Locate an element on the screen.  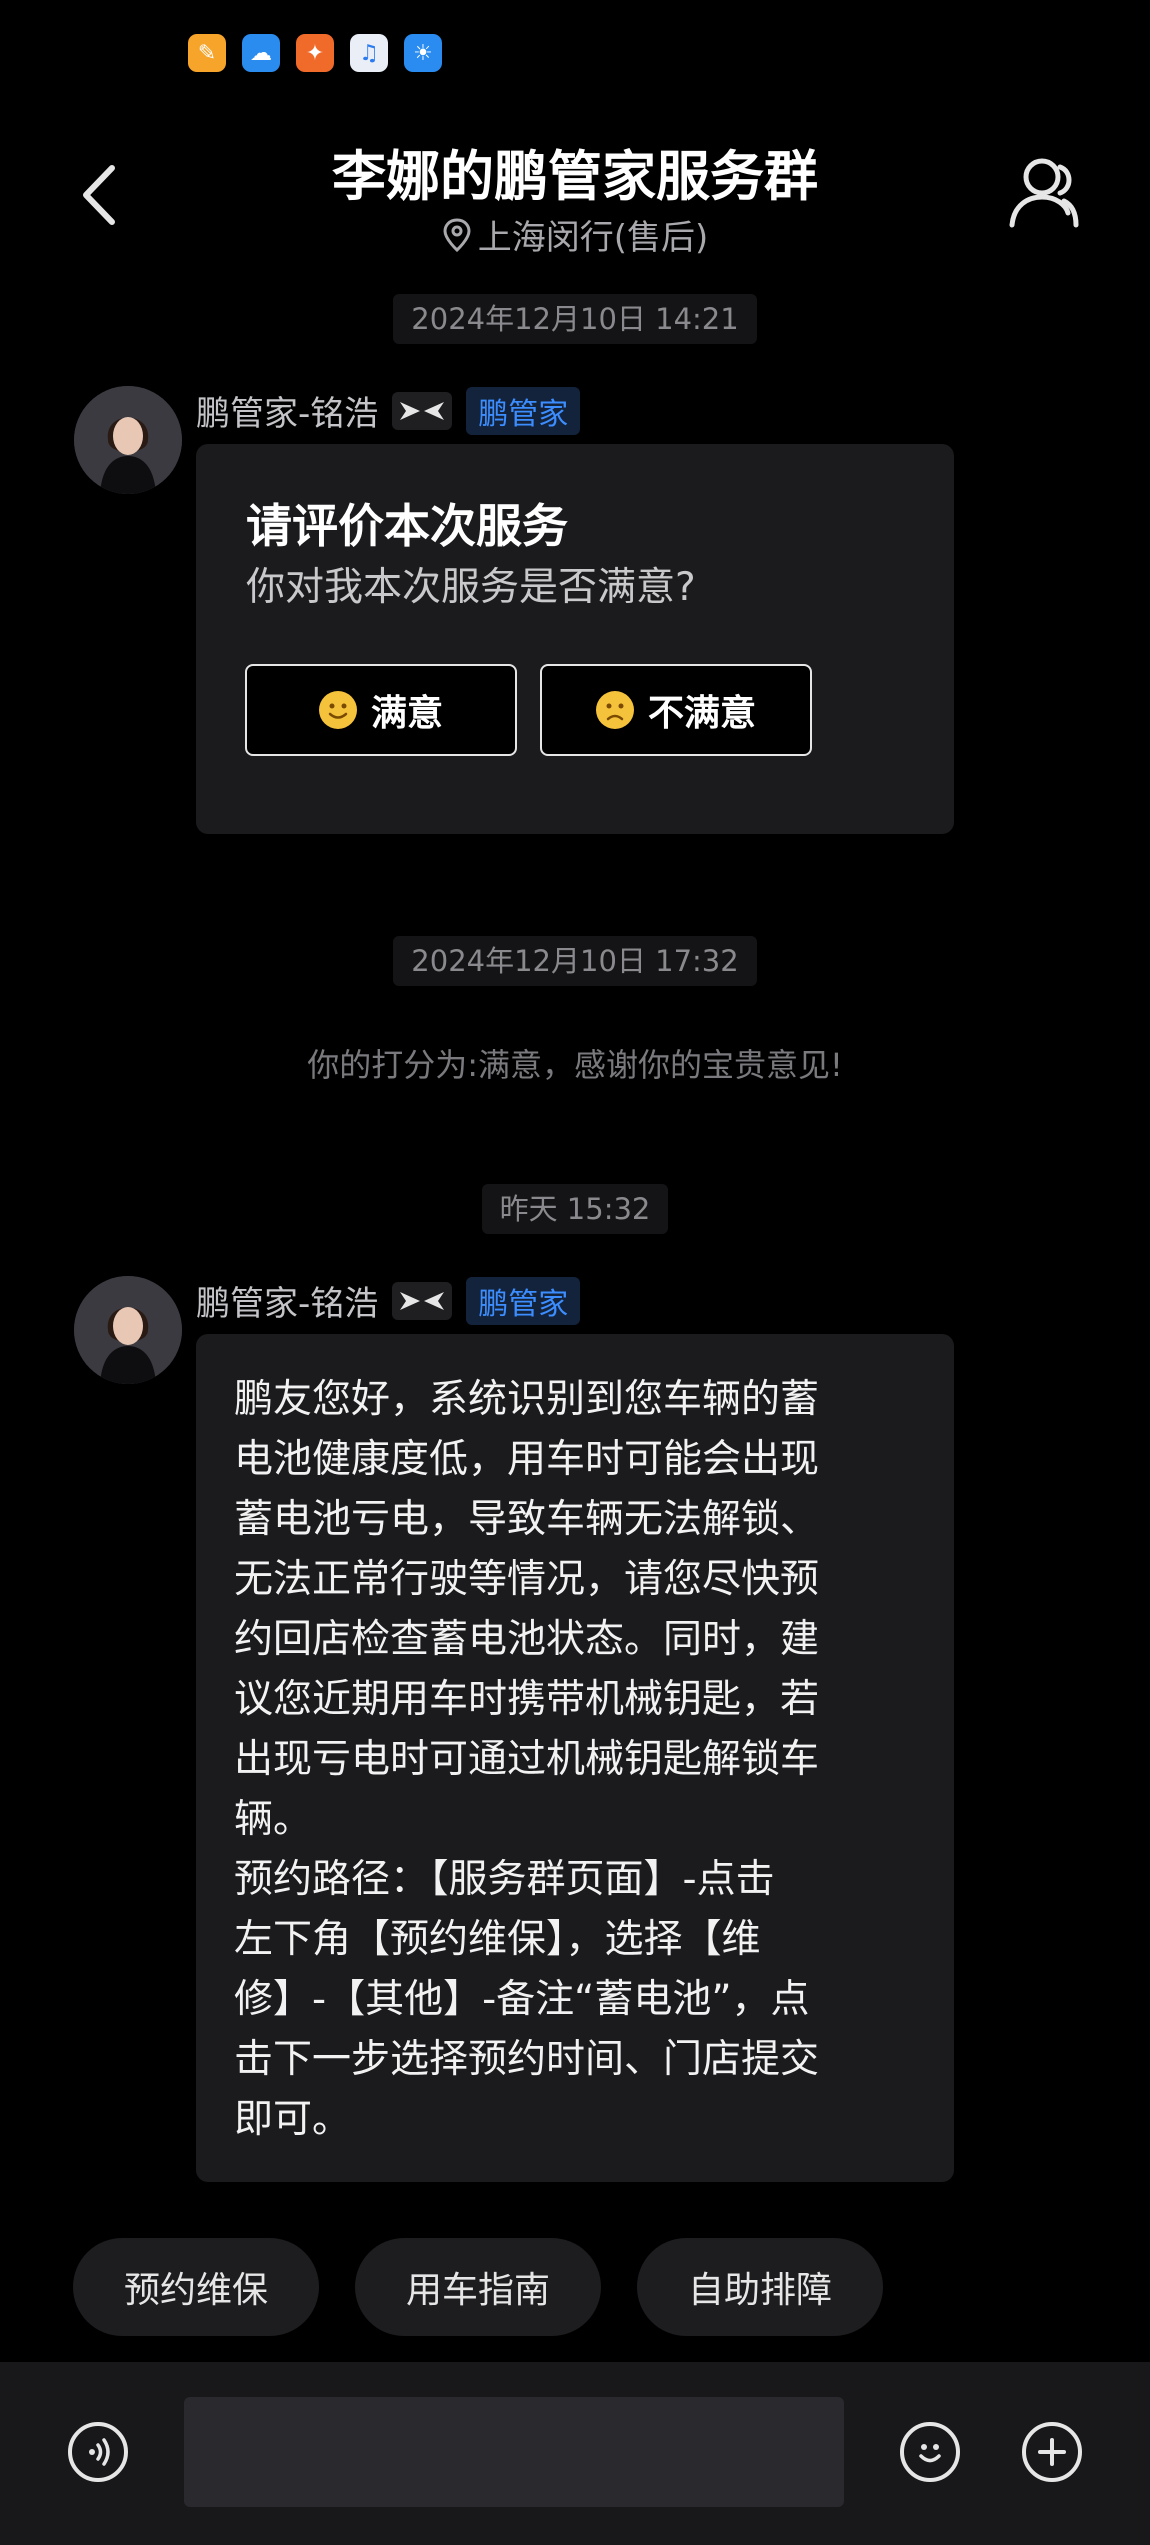
group-members-icon is located at coordinates (1044, 193).